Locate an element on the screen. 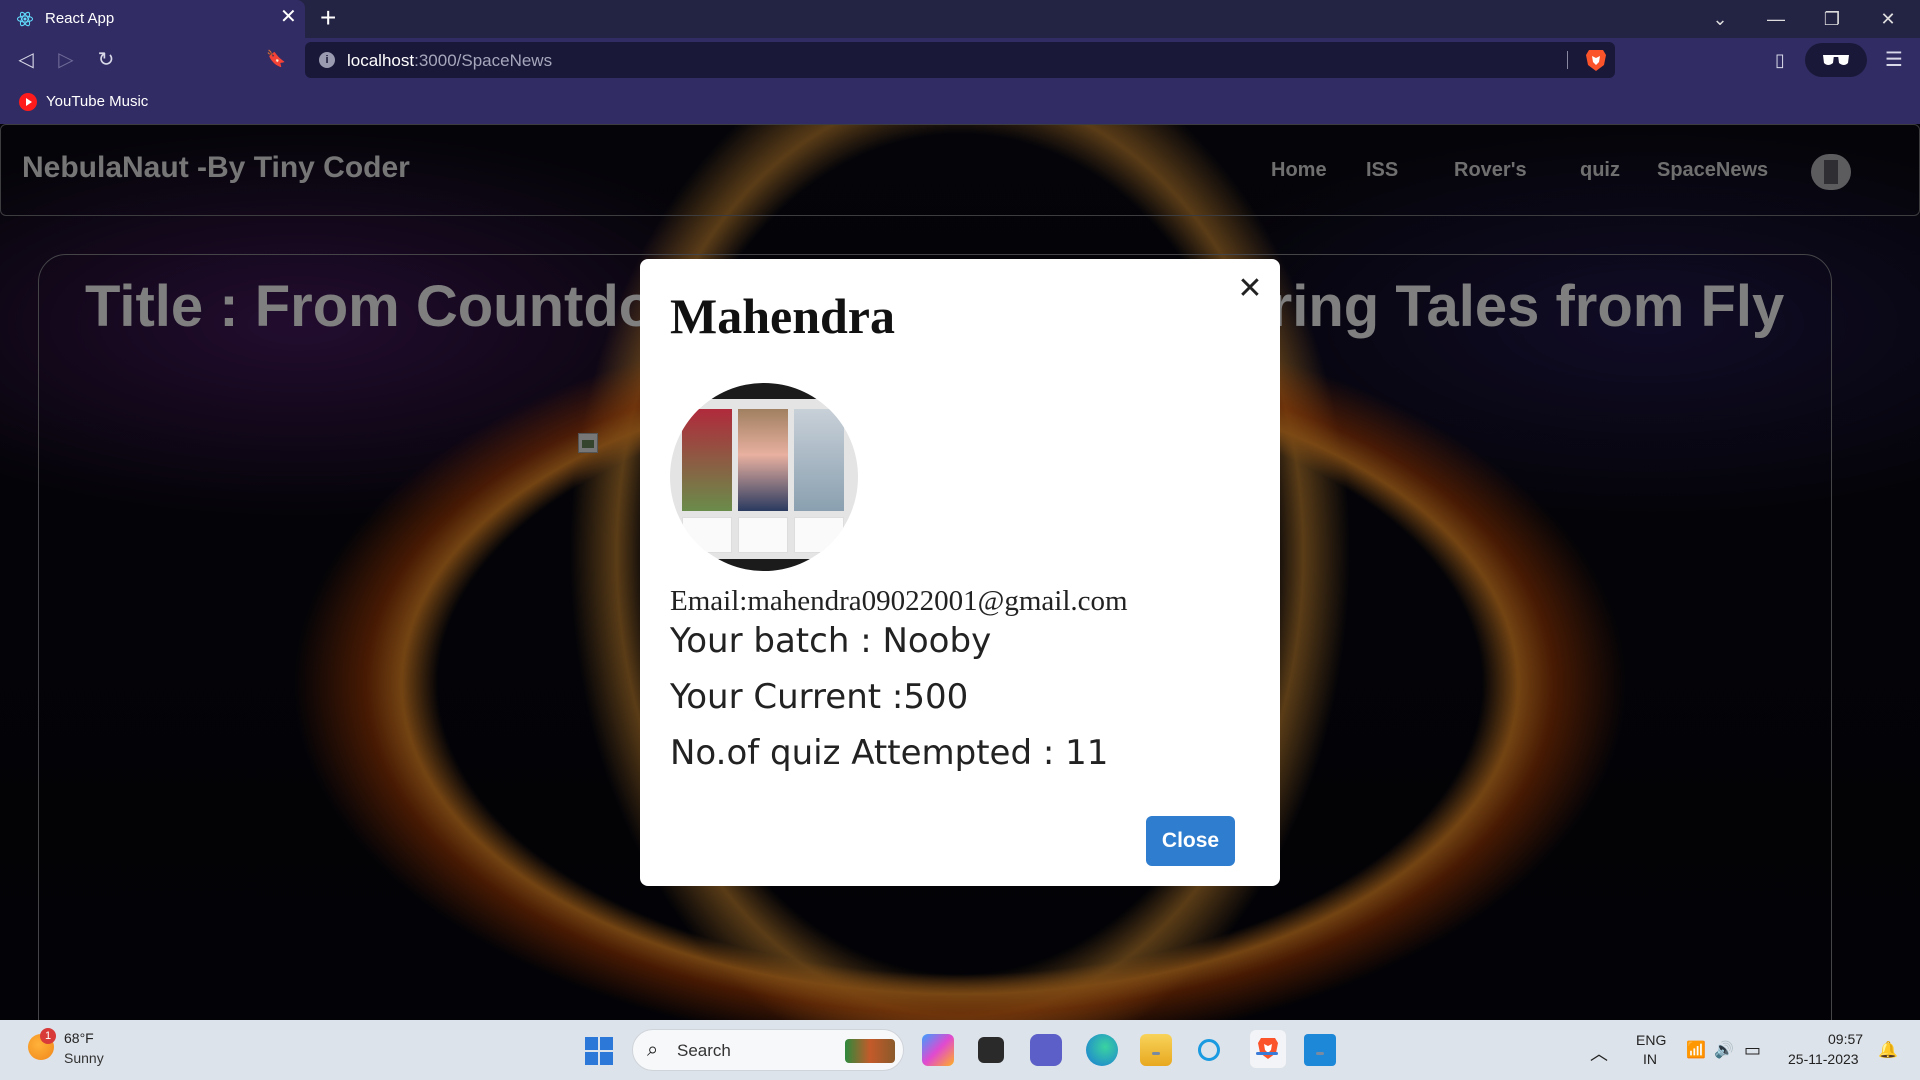 This screenshot has height=1080, width=1920. user-quiz-attempted: No.of quiz Attempted : 11 is located at coordinates (889, 753).